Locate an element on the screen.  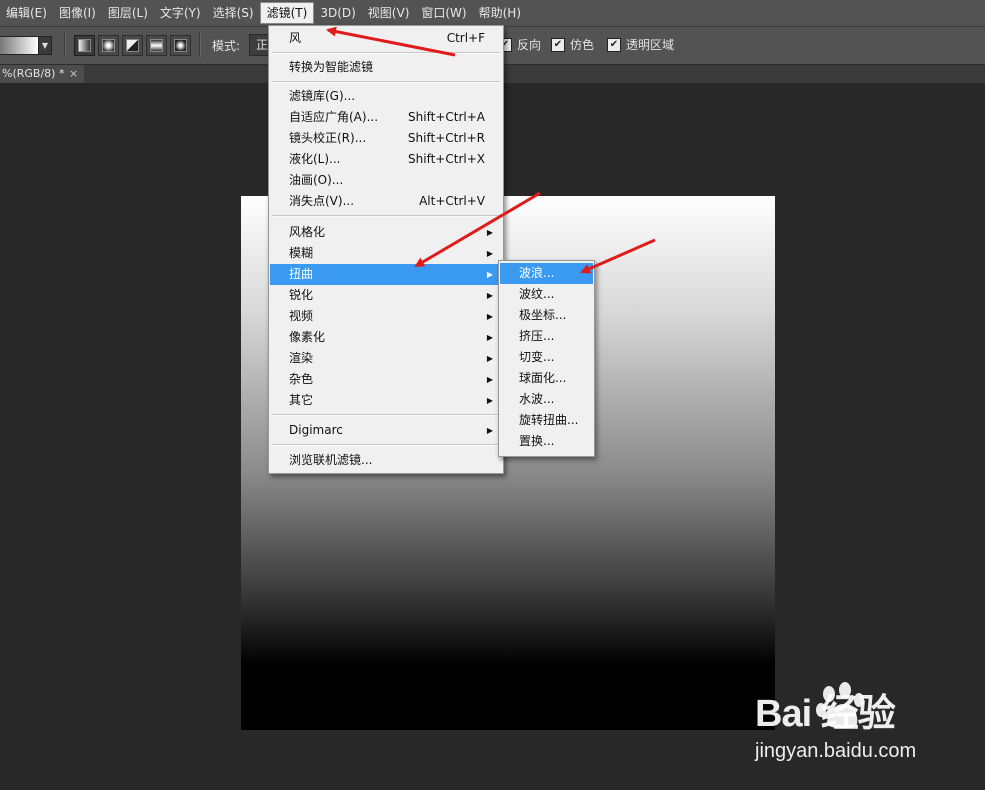
radial-gradient-icon is located at coordinates (108, 45).